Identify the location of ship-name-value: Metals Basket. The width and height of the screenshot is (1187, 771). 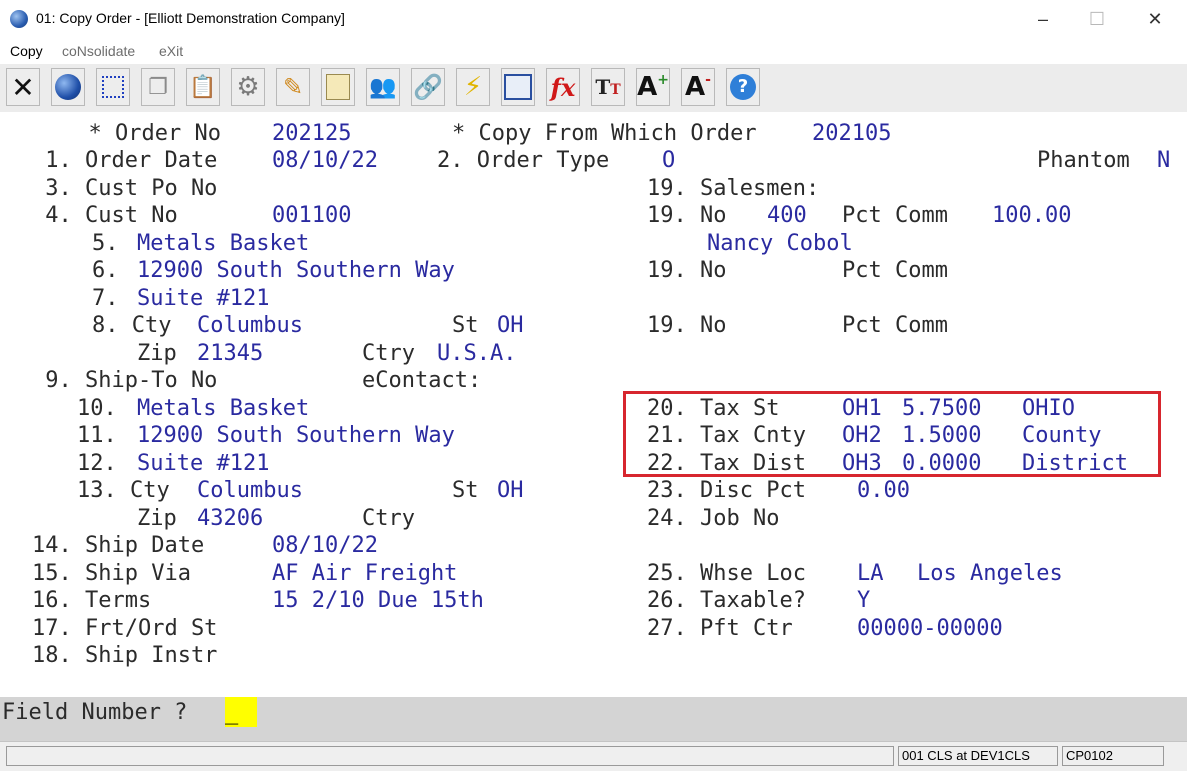
(223, 408).